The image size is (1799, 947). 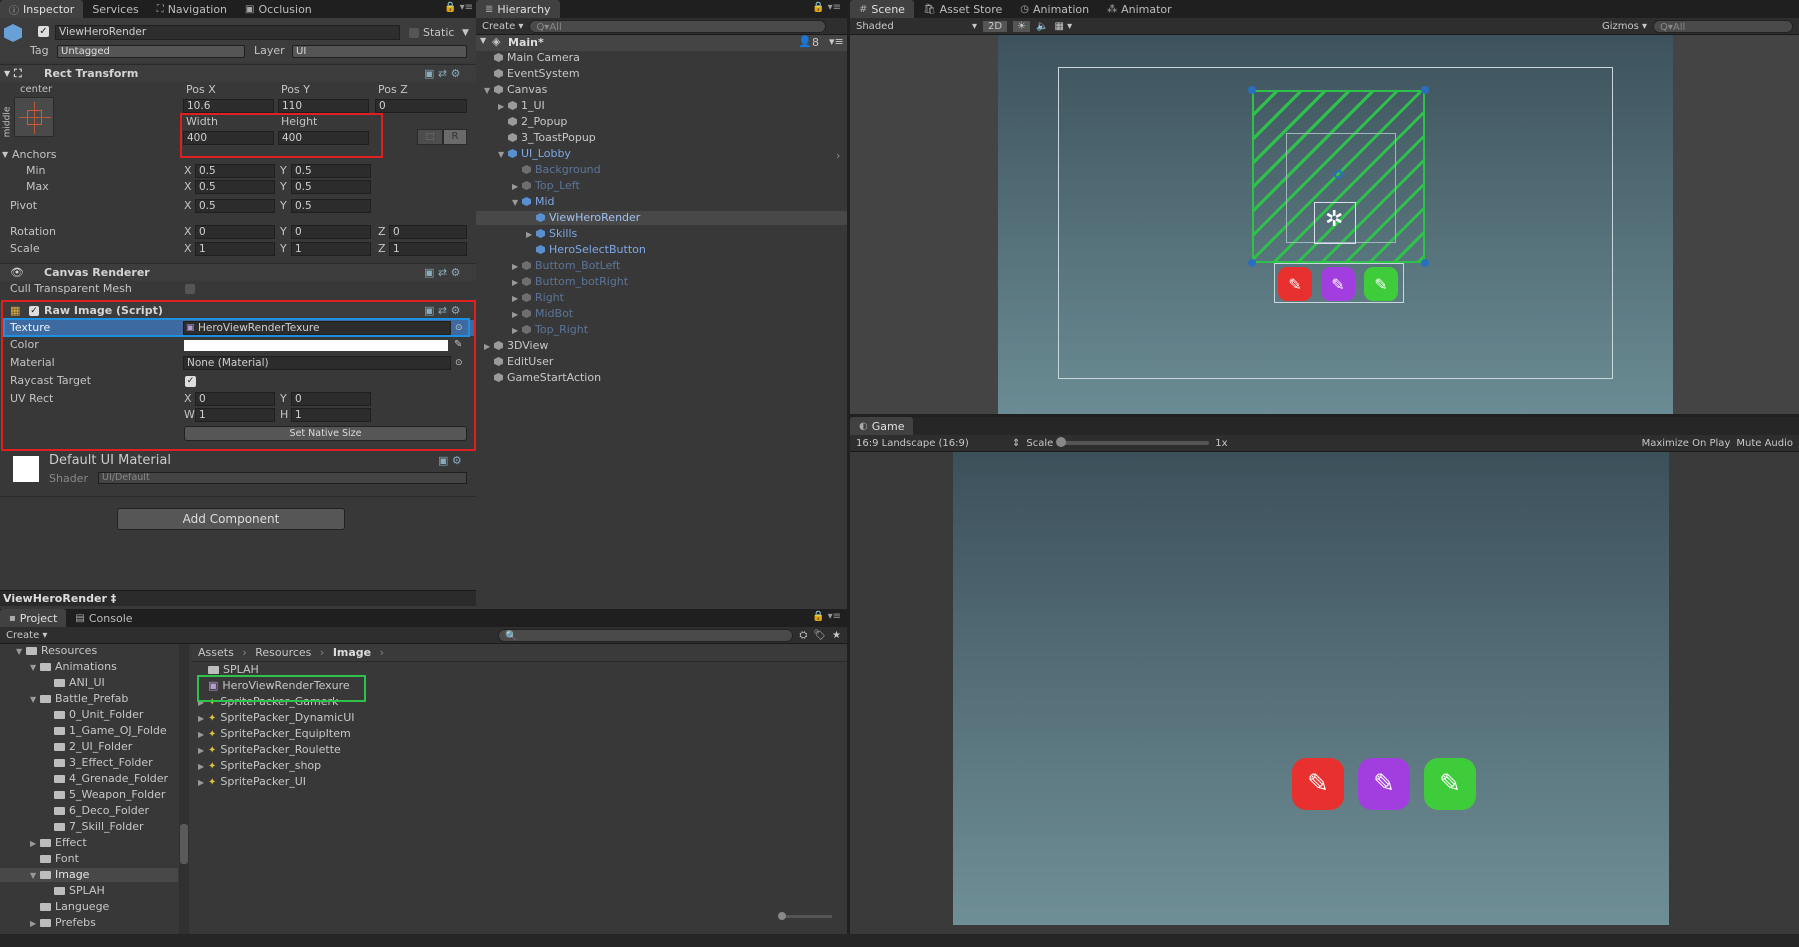 What do you see at coordinates (1338, 174) in the screenshot?
I see `pivot-handle` at bounding box center [1338, 174].